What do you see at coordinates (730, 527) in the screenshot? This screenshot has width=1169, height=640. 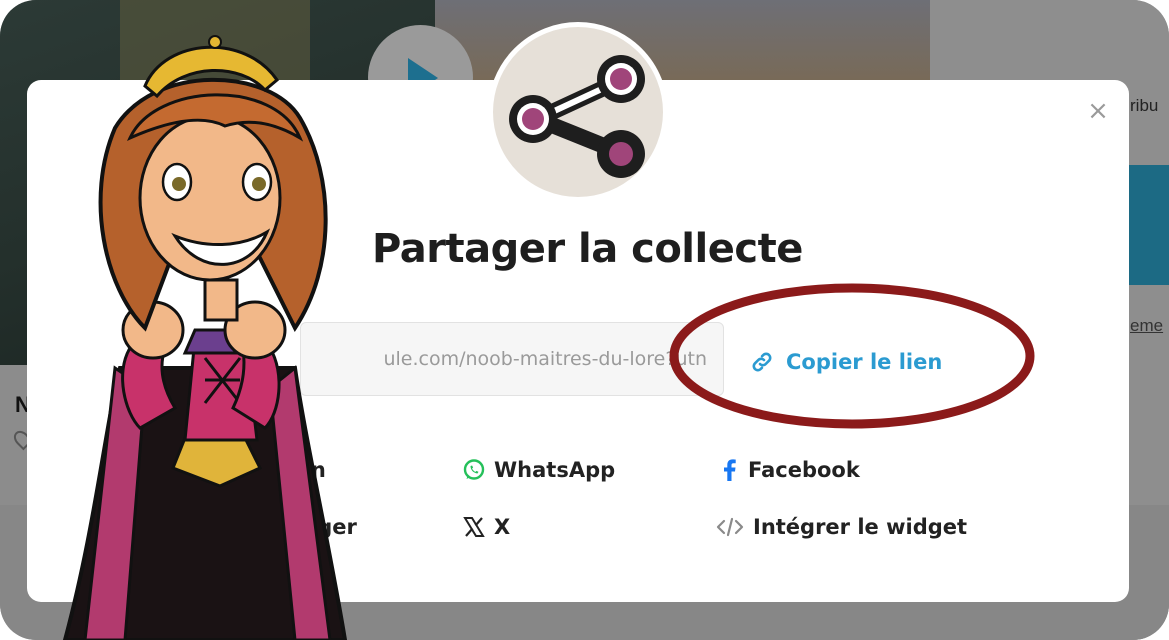 I see `code-brackets-icon` at bounding box center [730, 527].